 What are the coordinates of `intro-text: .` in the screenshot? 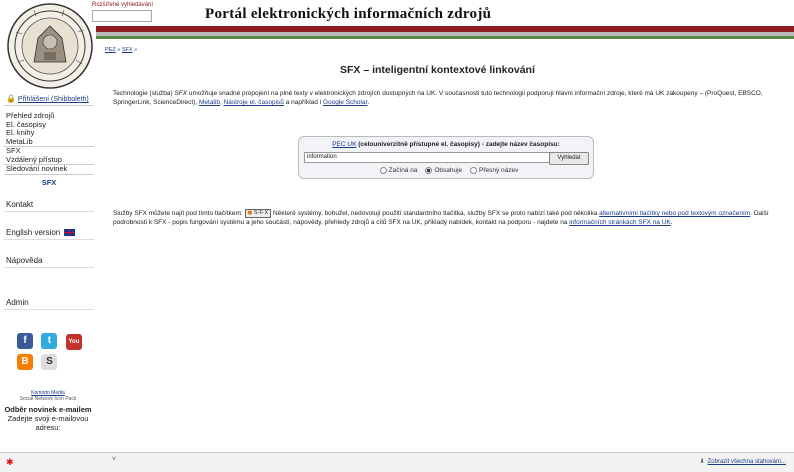 It's located at (368, 102).